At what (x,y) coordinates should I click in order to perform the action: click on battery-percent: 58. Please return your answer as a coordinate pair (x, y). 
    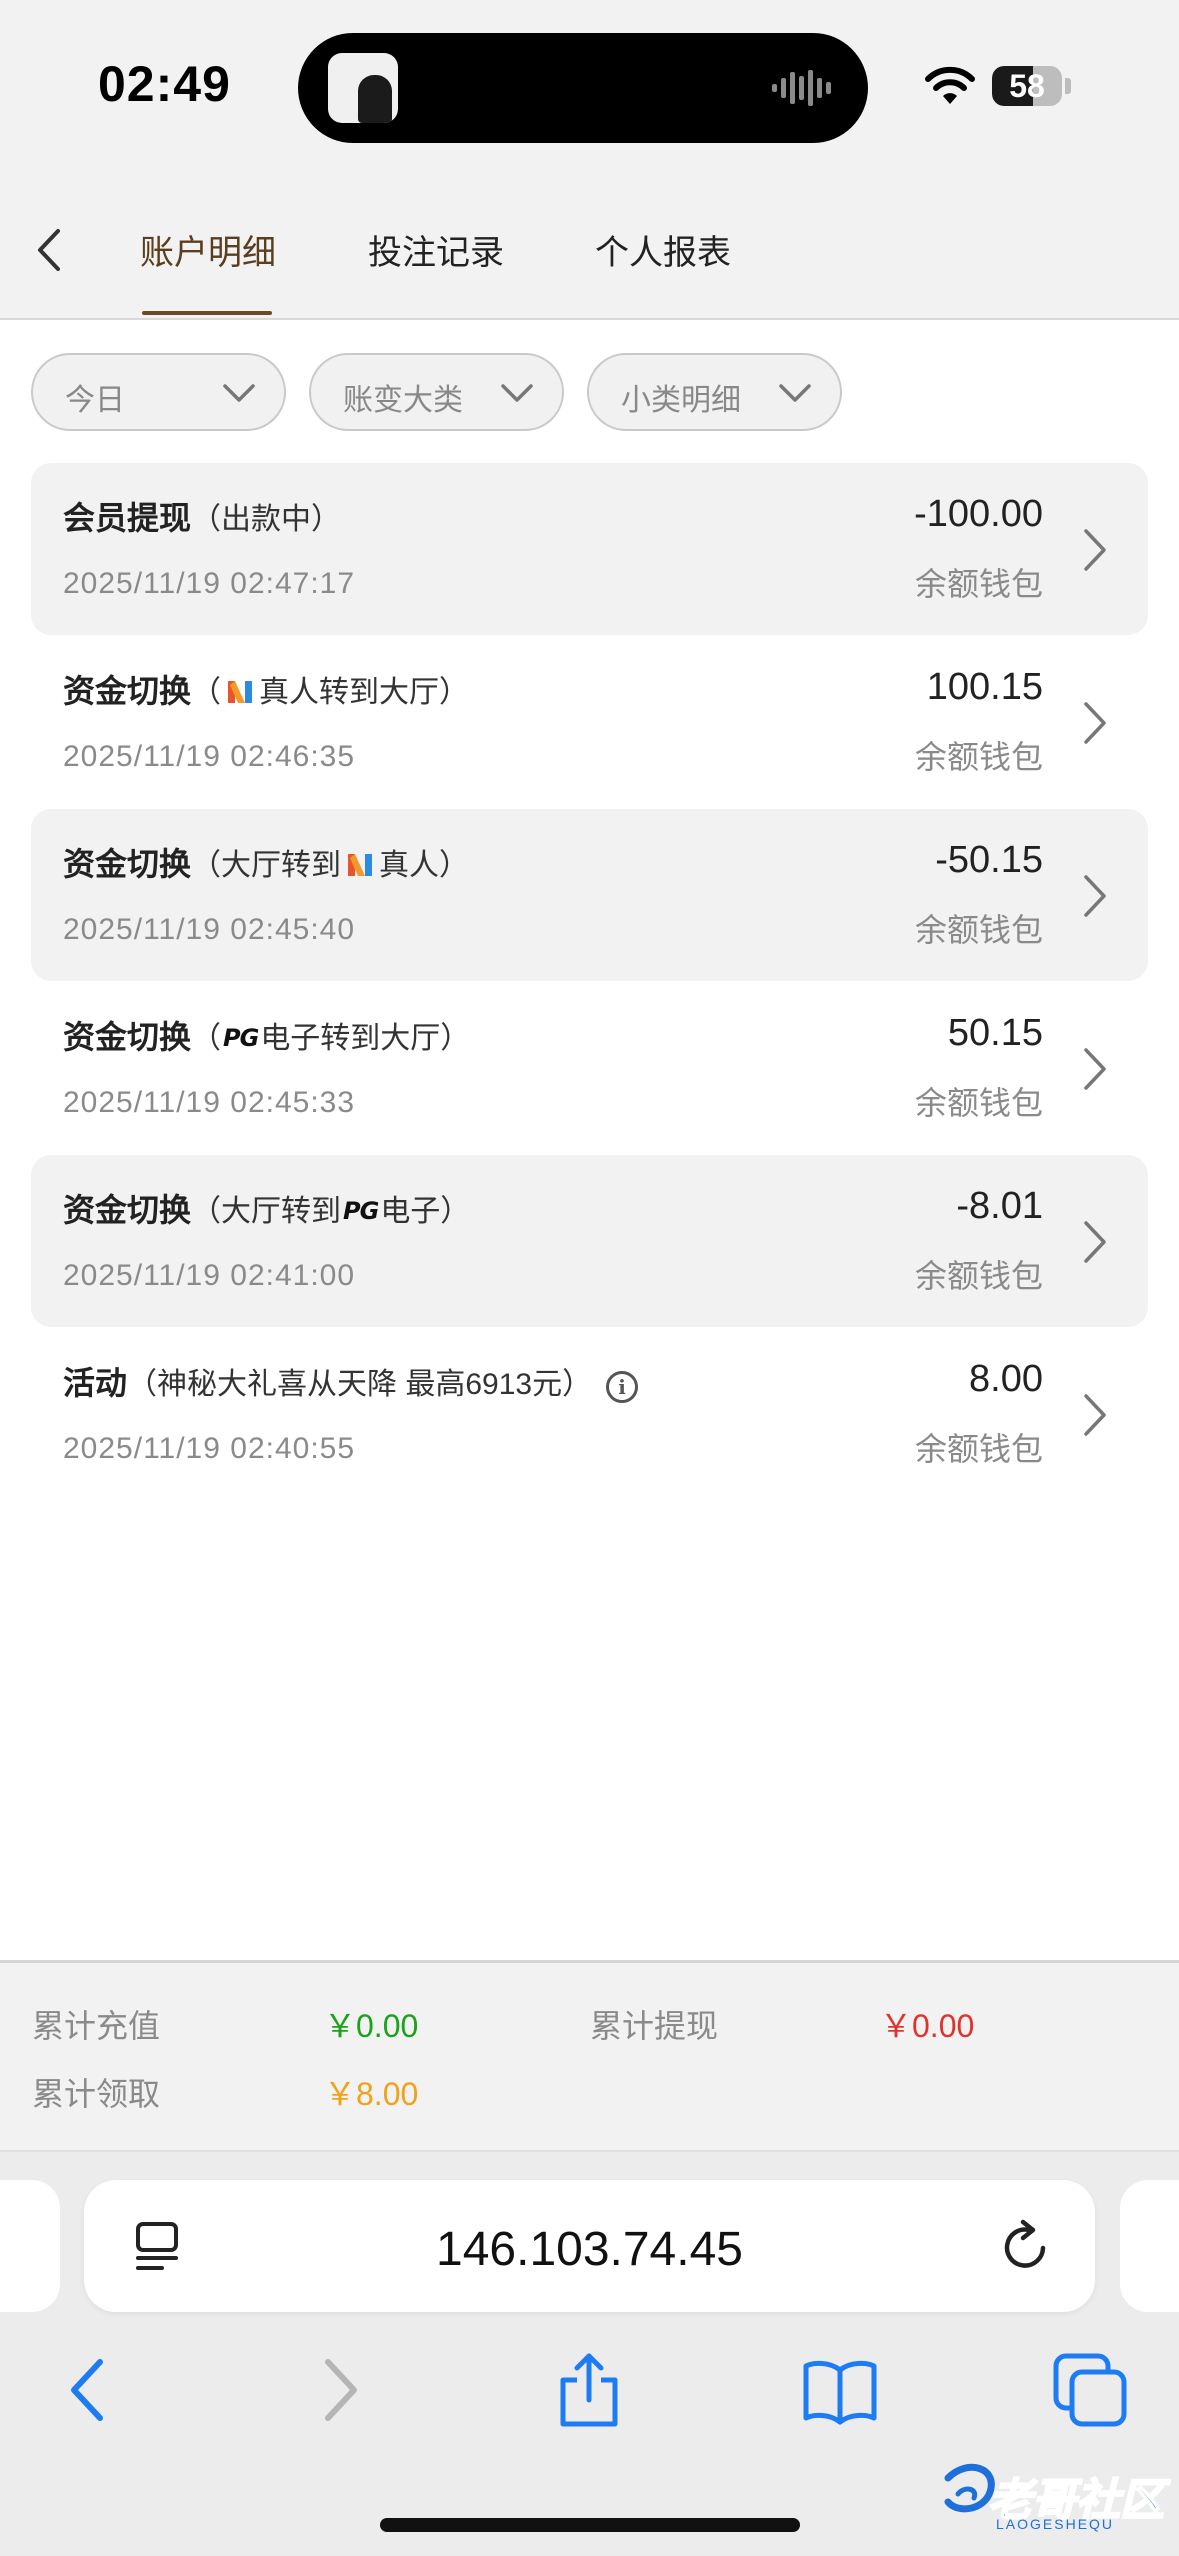
    Looking at the image, I should click on (1027, 86).